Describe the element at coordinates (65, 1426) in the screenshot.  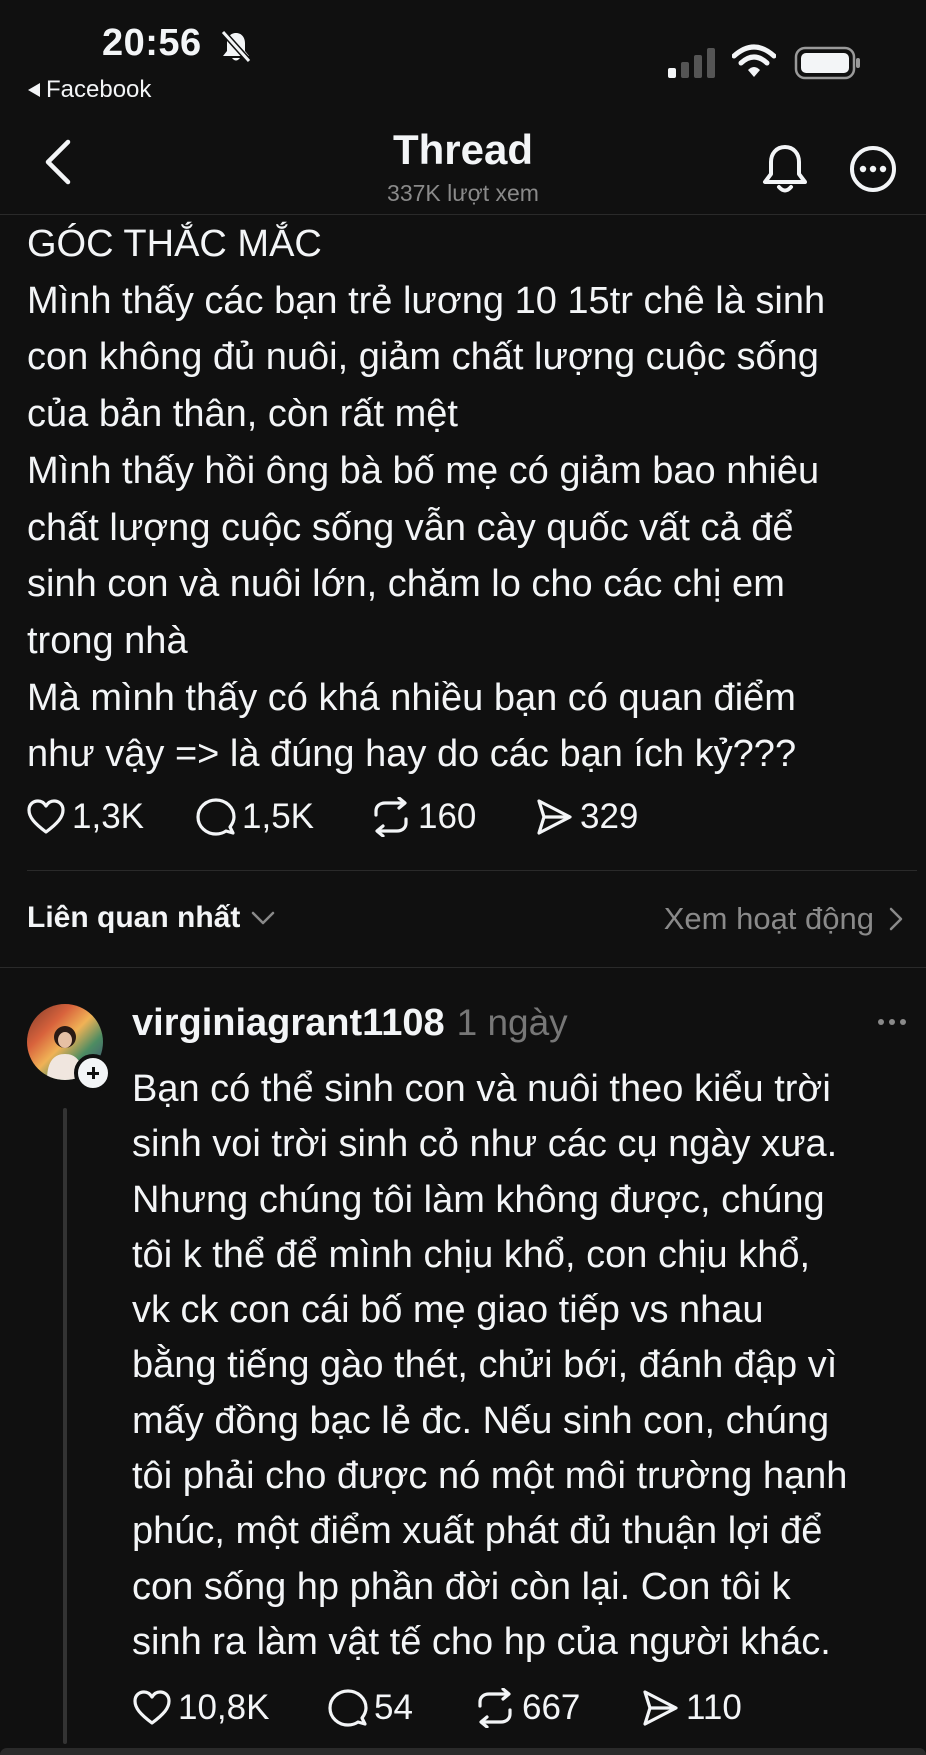
I see `thread-line` at that location.